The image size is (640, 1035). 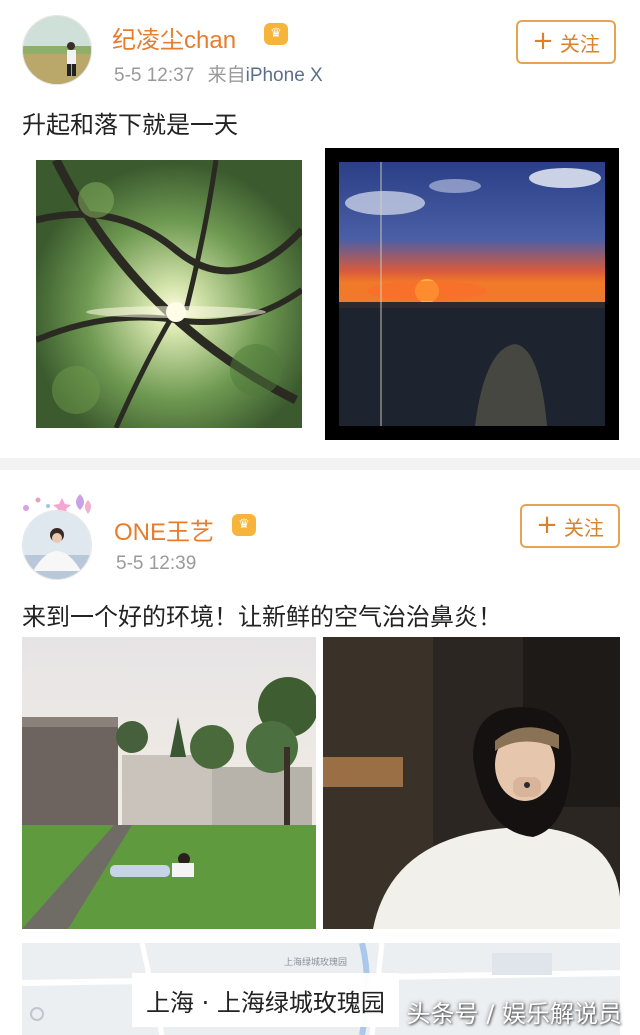 What do you see at coordinates (169, 783) in the screenshot?
I see `lawn-photo` at bounding box center [169, 783].